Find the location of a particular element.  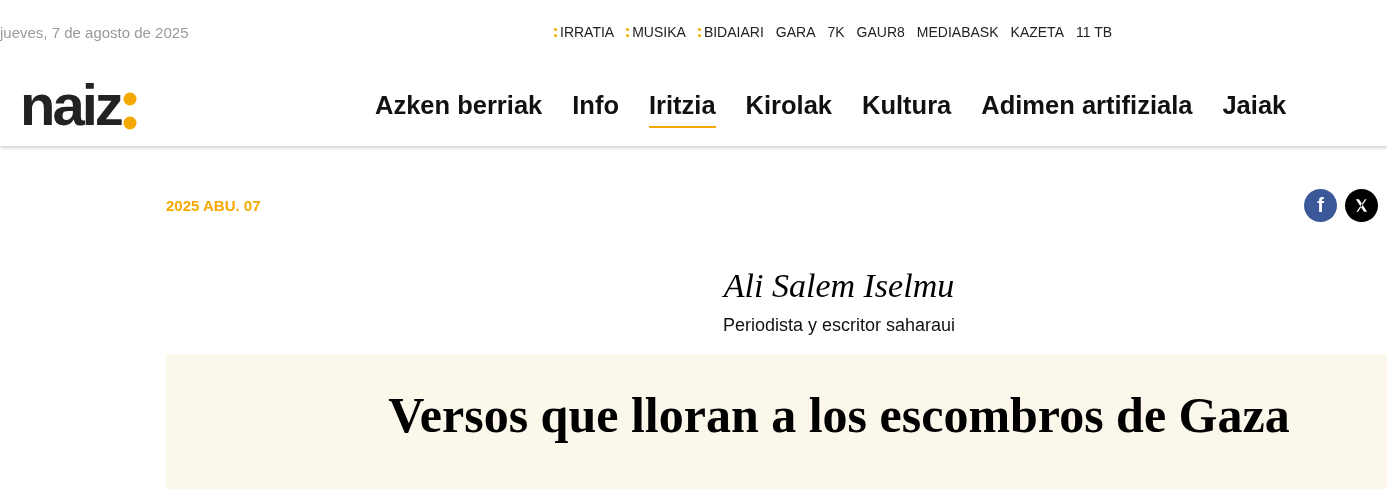

service-link: GAUR8 is located at coordinates (880, 32).